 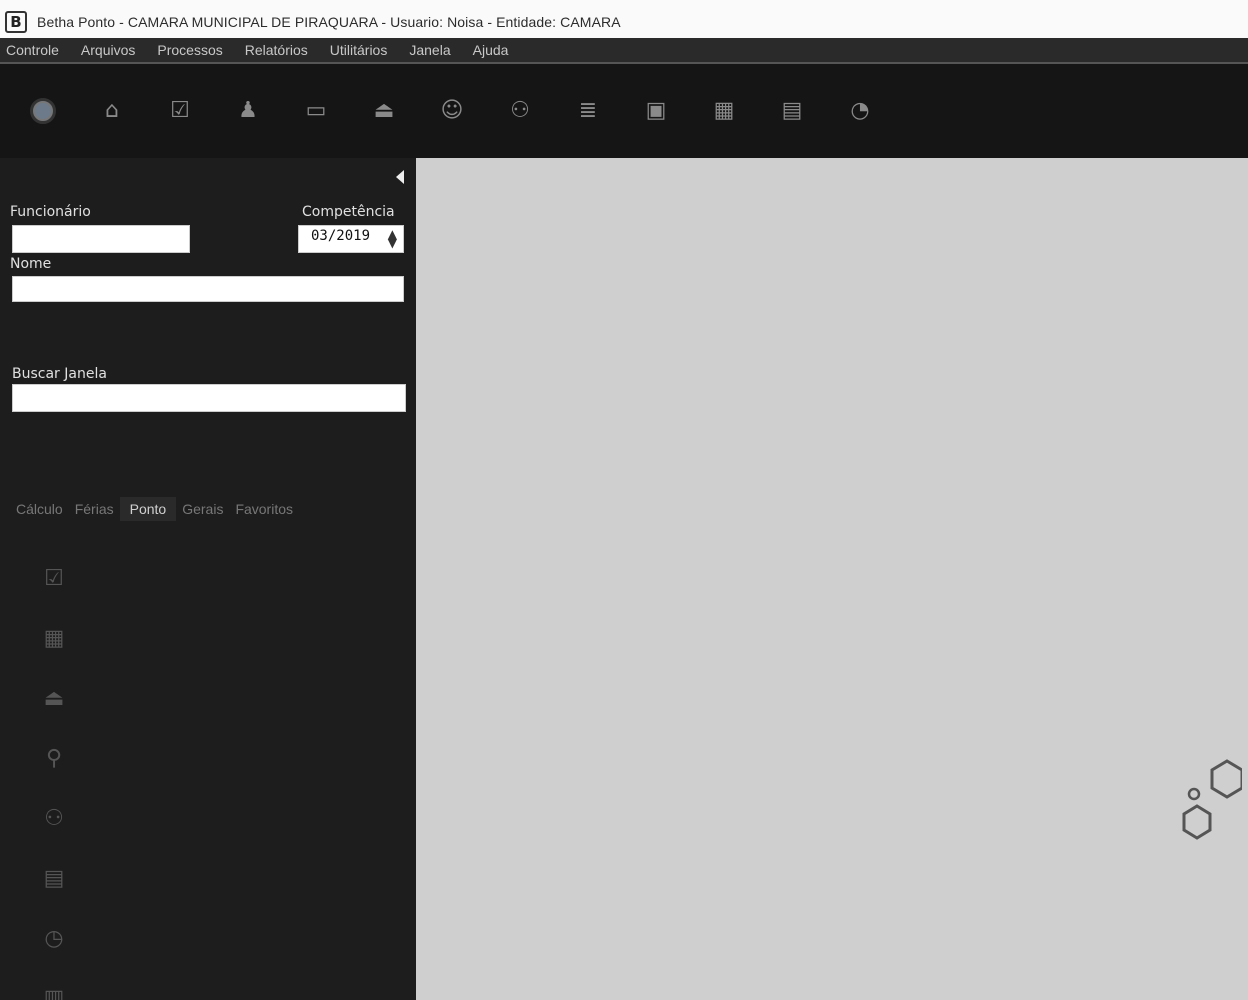 I want to click on competencia-stepper: 03/2019 ▲ ▼, so click(x=351, y=239).